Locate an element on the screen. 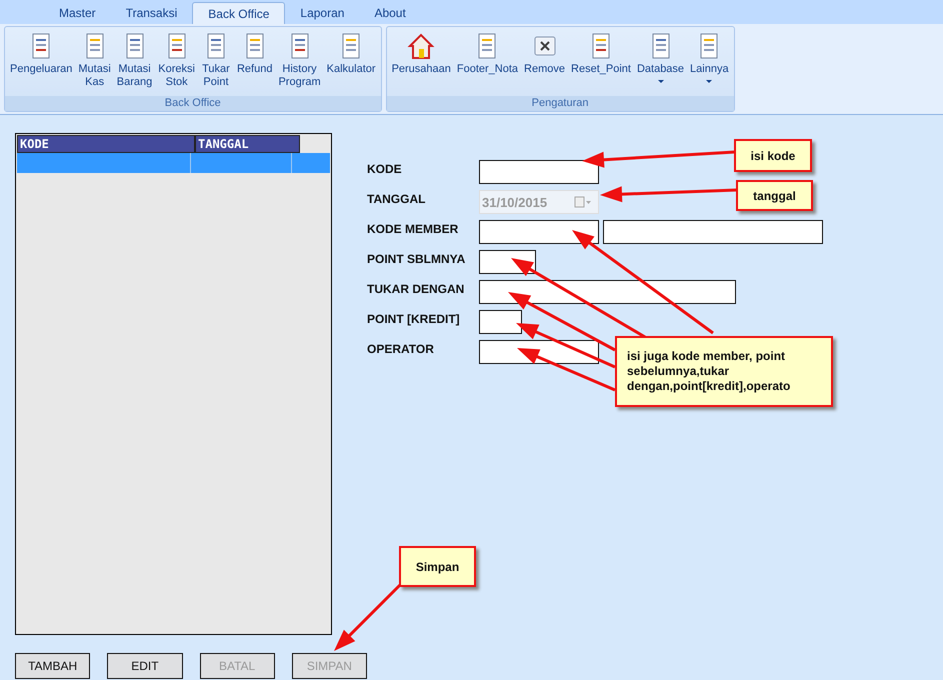 The image size is (943, 680). ribbon-tab: Back Office is located at coordinates (239, 13).